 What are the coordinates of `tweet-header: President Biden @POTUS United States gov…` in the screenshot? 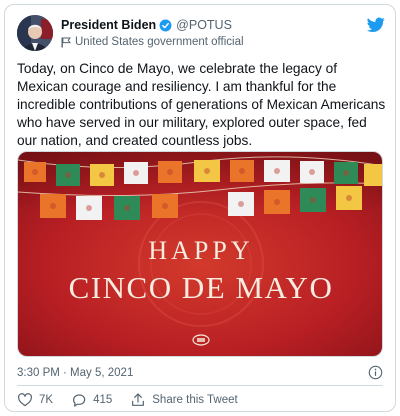 It's located at (201, 35).